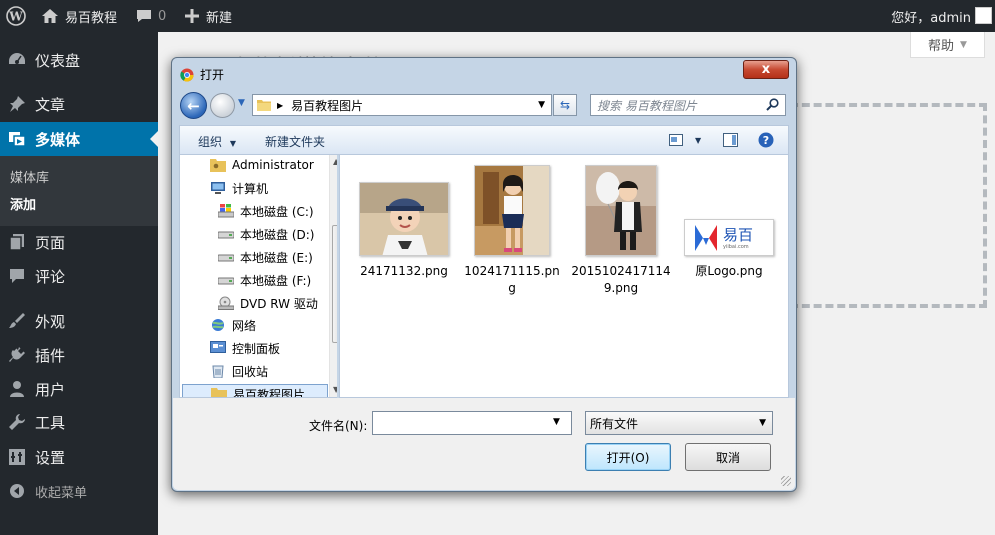 This screenshot has width=995, height=535. Describe the element at coordinates (256, 348) in the screenshot. I see `tree-label: 控制面板` at that location.